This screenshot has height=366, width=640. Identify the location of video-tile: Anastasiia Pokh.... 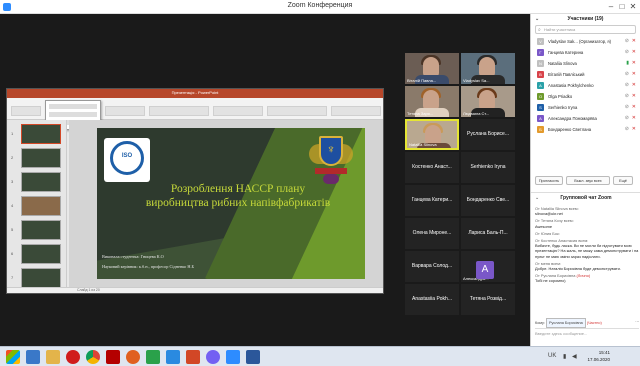
(432, 299).